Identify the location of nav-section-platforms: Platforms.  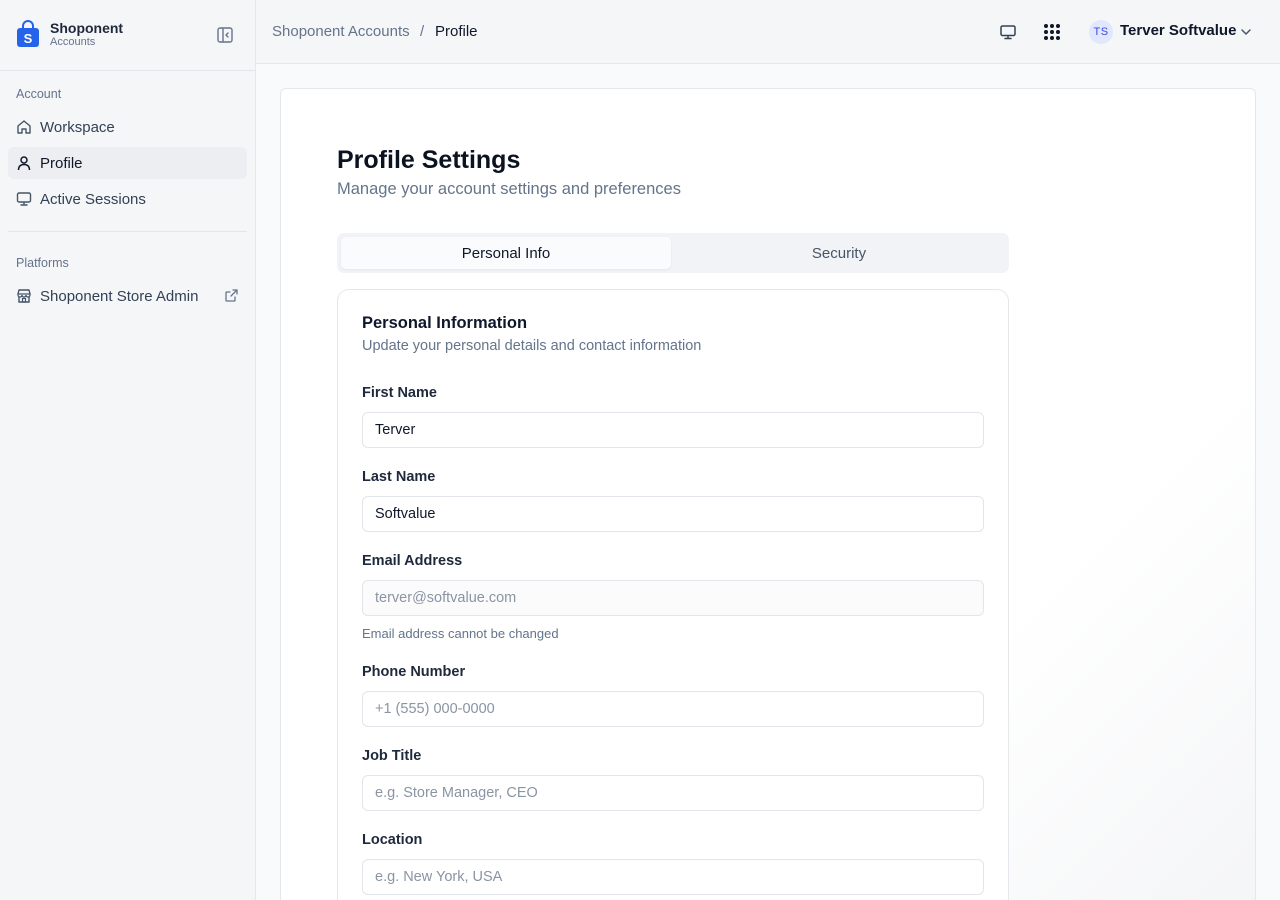
(42, 263).